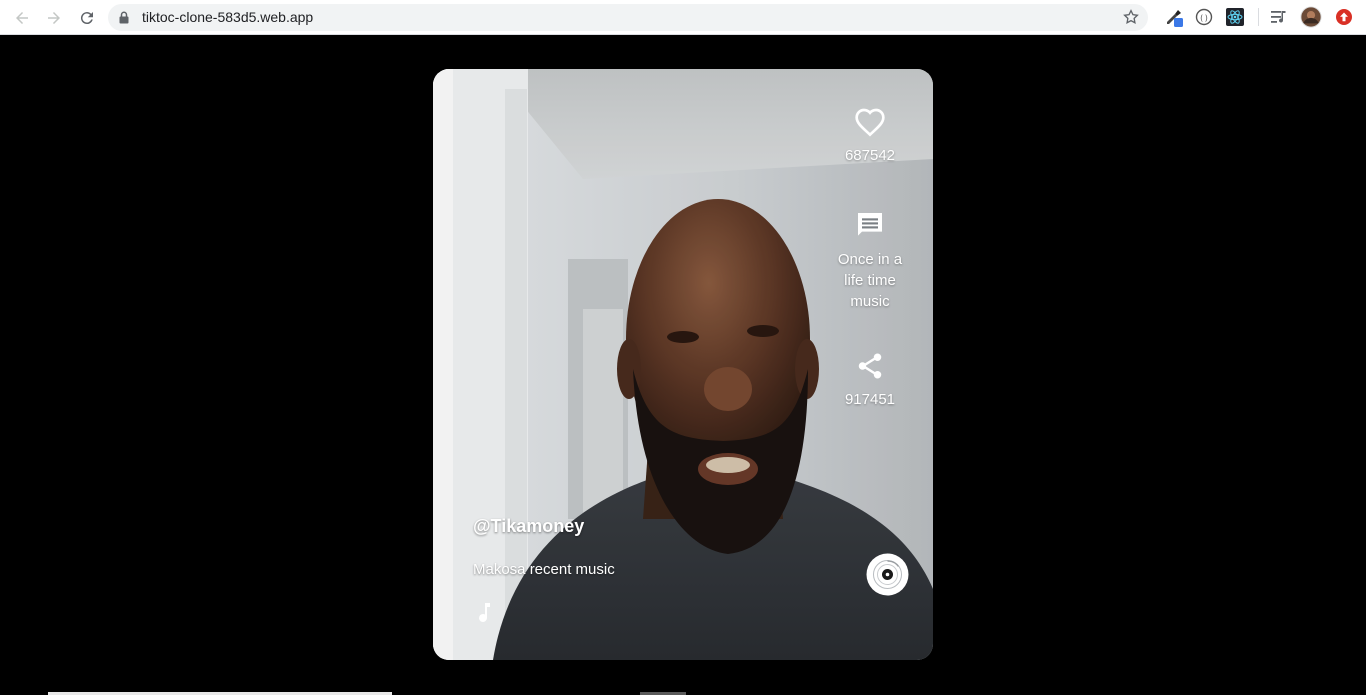 The height and width of the screenshot is (695, 1366). I want to click on comment-action: Once in a life time music, so click(870, 260).